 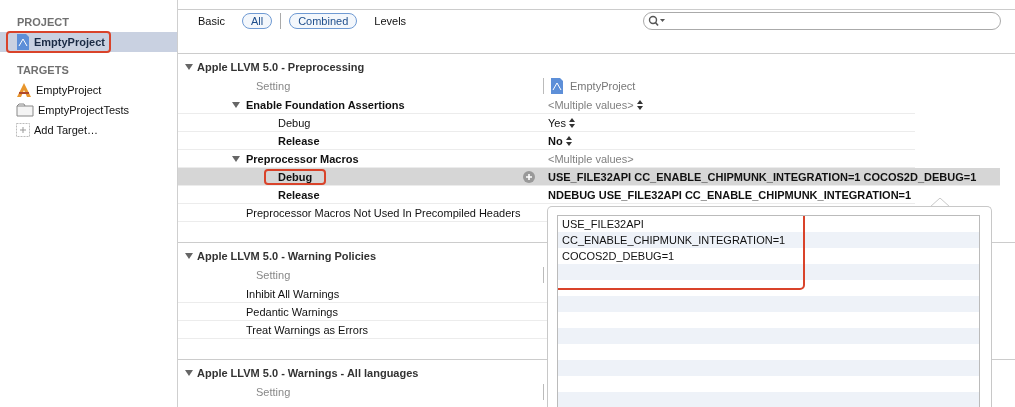 What do you see at coordinates (308, 373) in the screenshot?
I see `section-title: Apple LLVM 5.0 - Warnings - All languages` at bounding box center [308, 373].